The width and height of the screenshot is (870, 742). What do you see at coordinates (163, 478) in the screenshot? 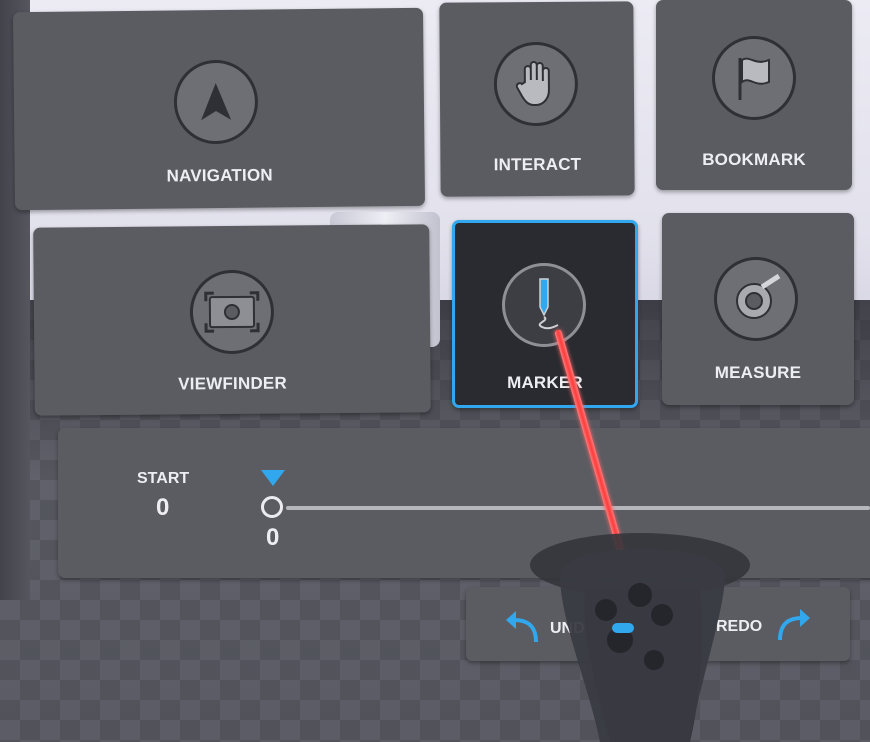
I see `start-label: START` at bounding box center [163, 478].